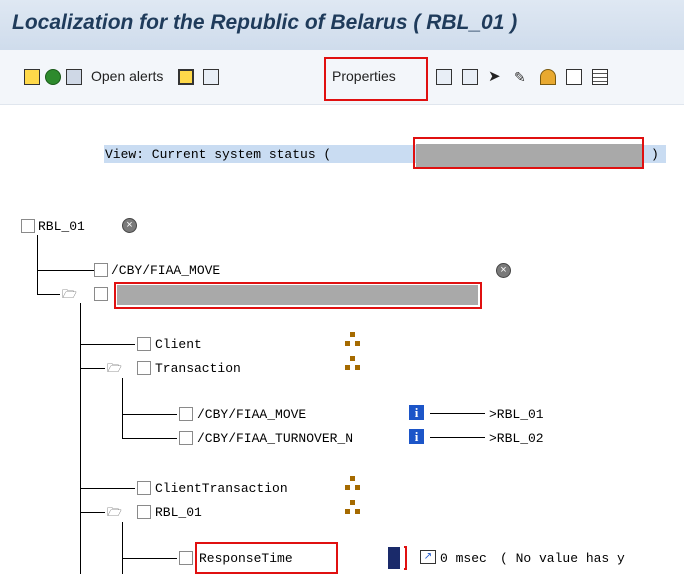 The height and width of the screenshot is (574, 684). Describe the element at coordinates (245, 512) in the screenshot. I see `tree-node-sub-rbl: RBL_01` at that location.